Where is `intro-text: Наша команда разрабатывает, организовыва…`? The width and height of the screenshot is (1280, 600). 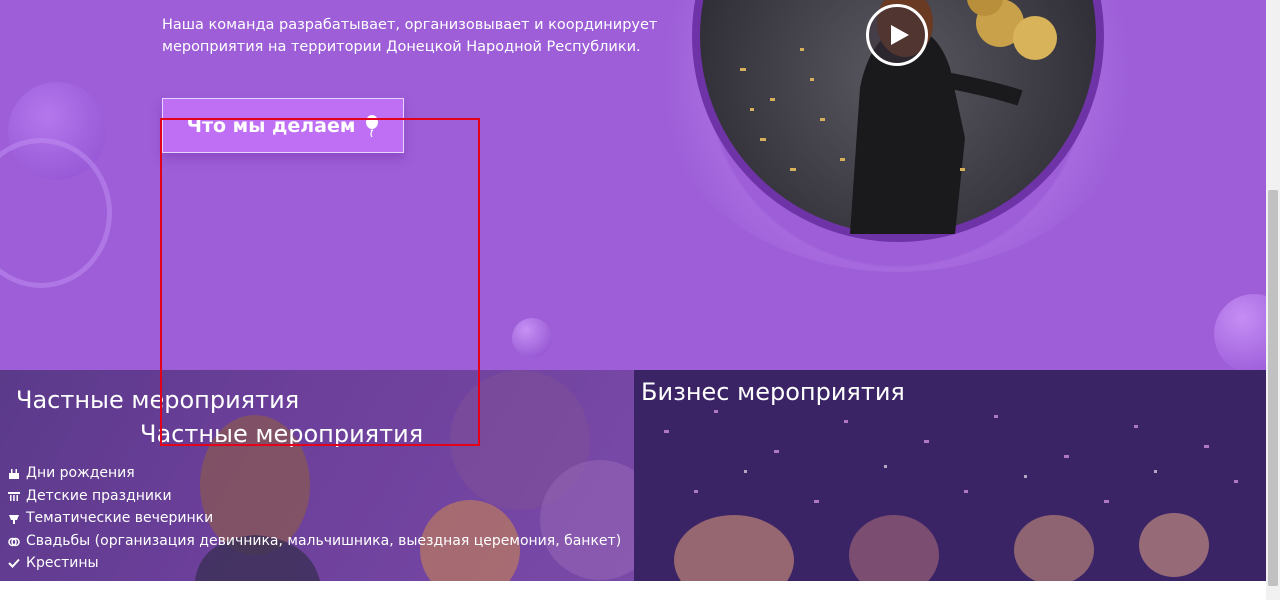 intro-text: Наша команда разрабатывает, организовыва… is located at coordinates (422, 36).